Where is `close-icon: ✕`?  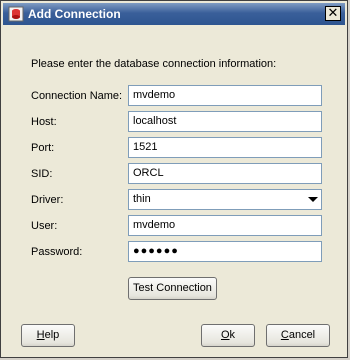
close-icon: ✕ is located at coordinates (333, 12).